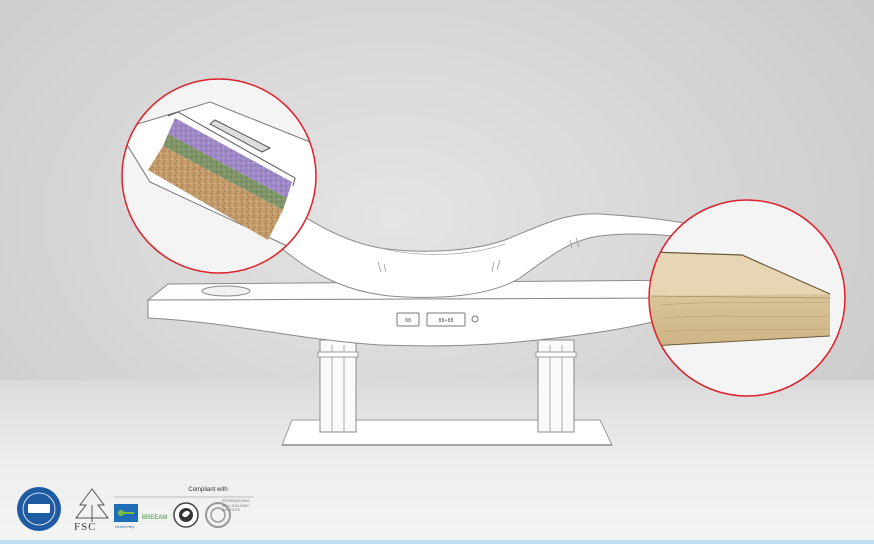 The image size is (874, 544). What do you see at coordinates (556, 386) in the screenshot?
I see `right-column` at bounding box center [556, 386].